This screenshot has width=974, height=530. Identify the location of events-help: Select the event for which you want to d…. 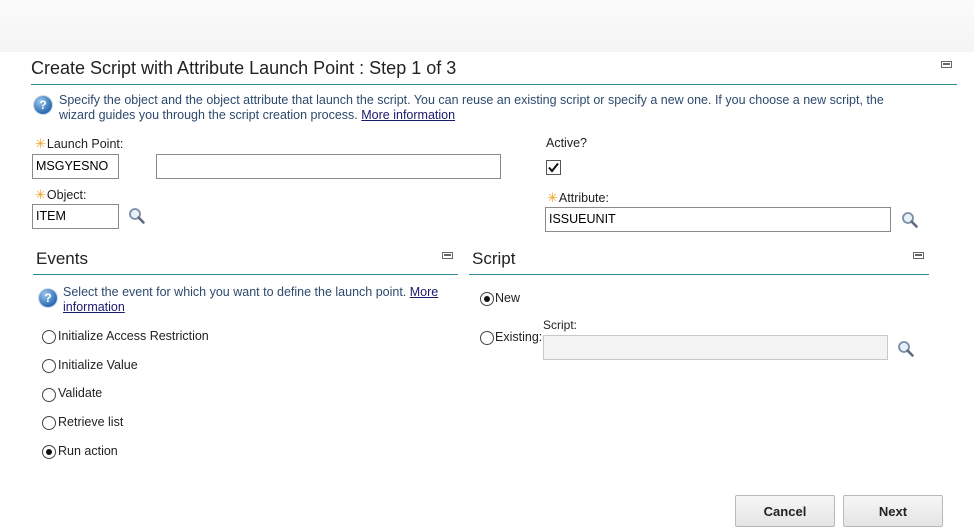
(258, 300).